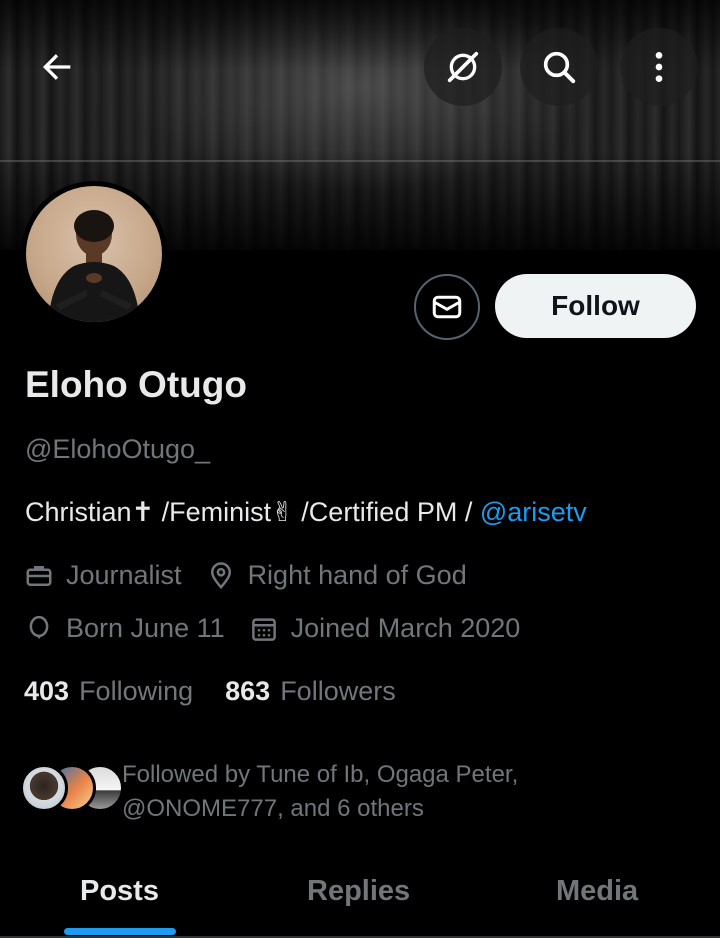 This screenshot has width=720, height=938. What do you see at coordinates (263, 629) in the screenshot?
I see `calendar-icon` at bounding box center [263, 629].